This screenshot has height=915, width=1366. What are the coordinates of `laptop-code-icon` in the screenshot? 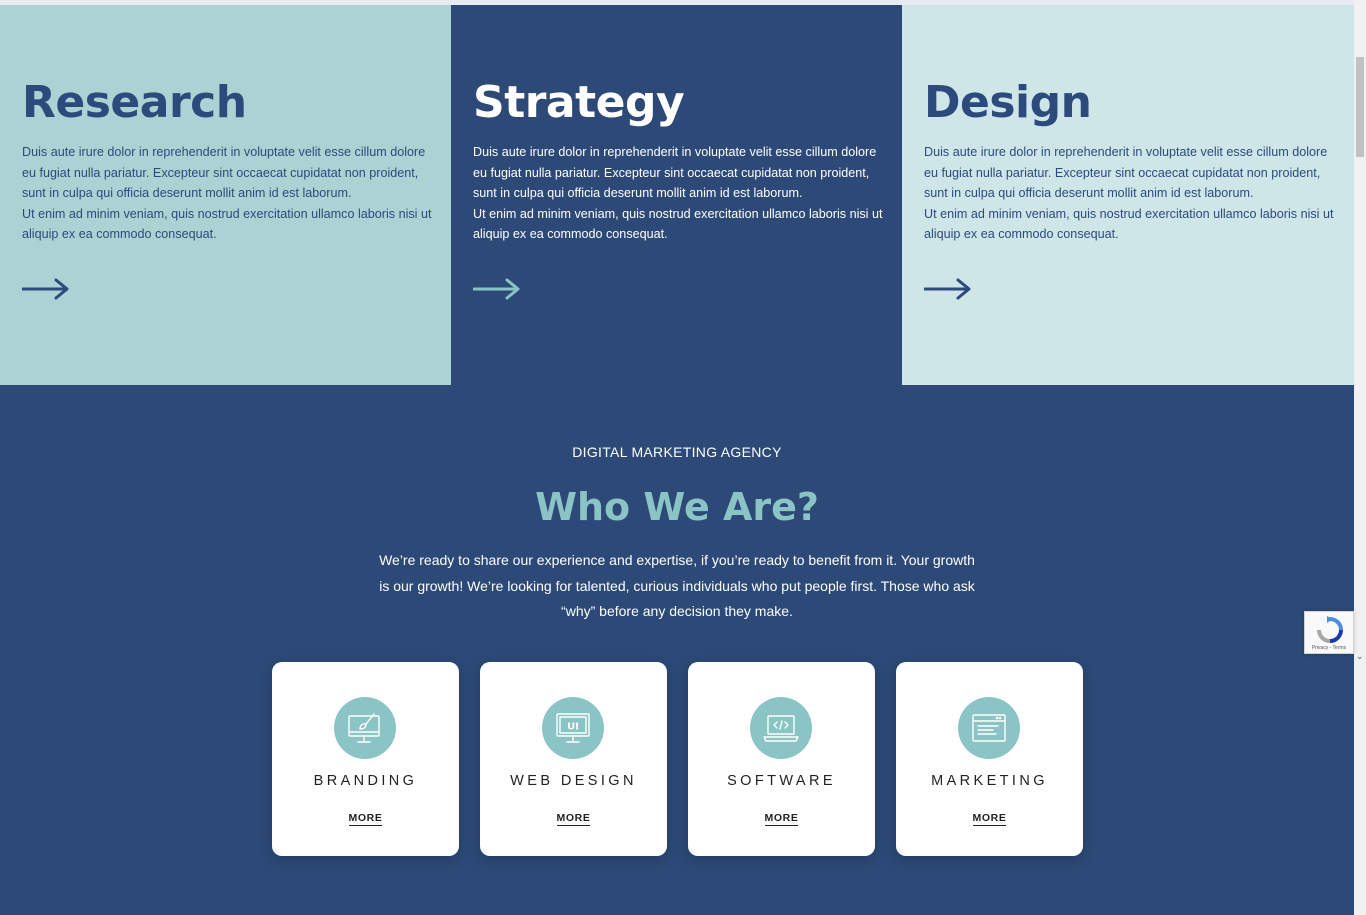 It's located at (781, 728).